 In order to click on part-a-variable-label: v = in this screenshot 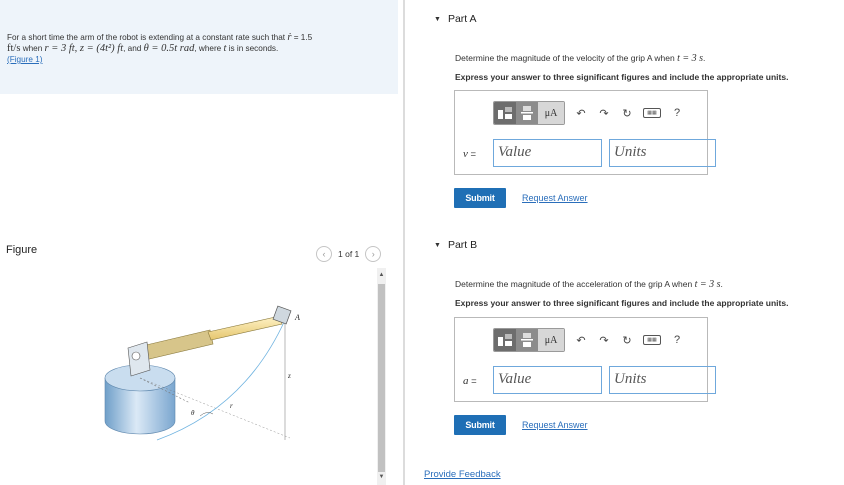, I will do `click(469, 154)`.